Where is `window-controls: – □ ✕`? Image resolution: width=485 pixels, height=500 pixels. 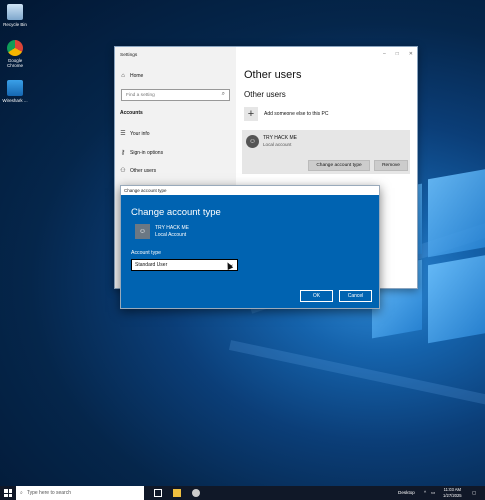 window-controls: – □ ✕ is located at coordinates (398, 54).